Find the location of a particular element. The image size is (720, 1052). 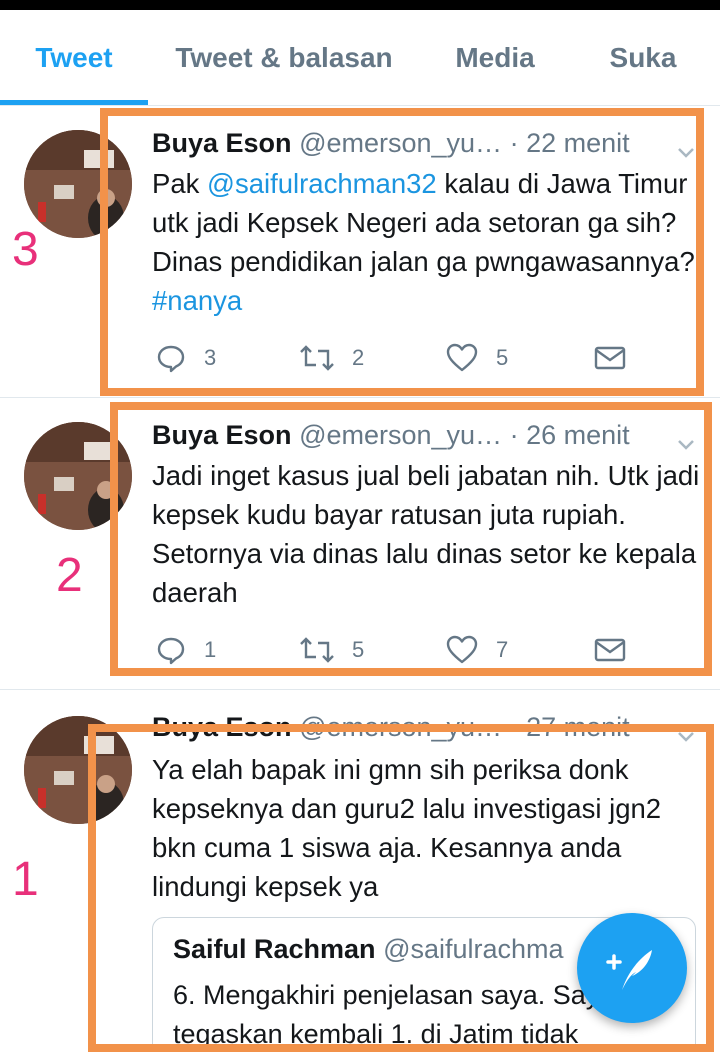

tab-tweet: Tweet is located at coordinates (74, 58).